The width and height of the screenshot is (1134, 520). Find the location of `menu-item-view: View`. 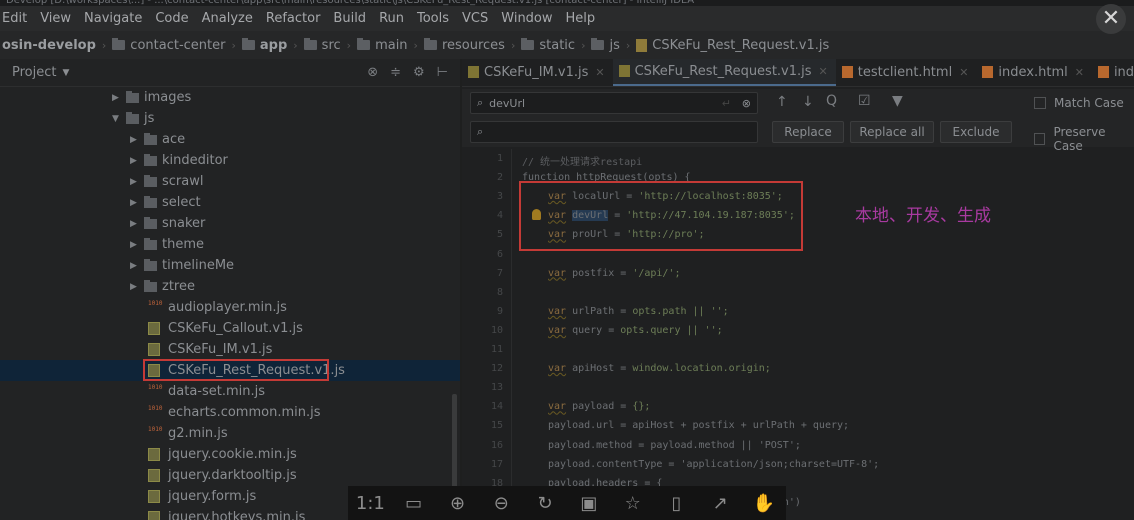

menu-item-view: View is located at coordinates (55, 18).